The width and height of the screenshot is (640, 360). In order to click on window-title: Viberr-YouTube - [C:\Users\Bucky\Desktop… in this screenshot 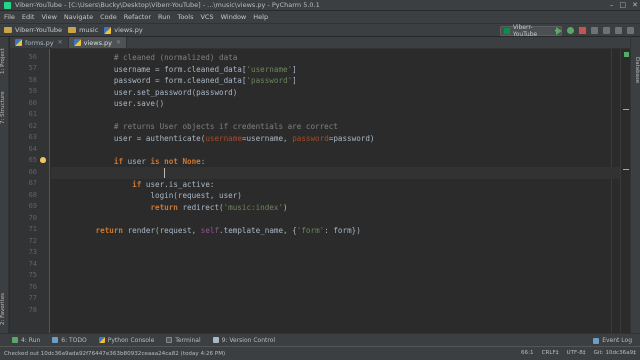, I will do `click(167, 5)`.